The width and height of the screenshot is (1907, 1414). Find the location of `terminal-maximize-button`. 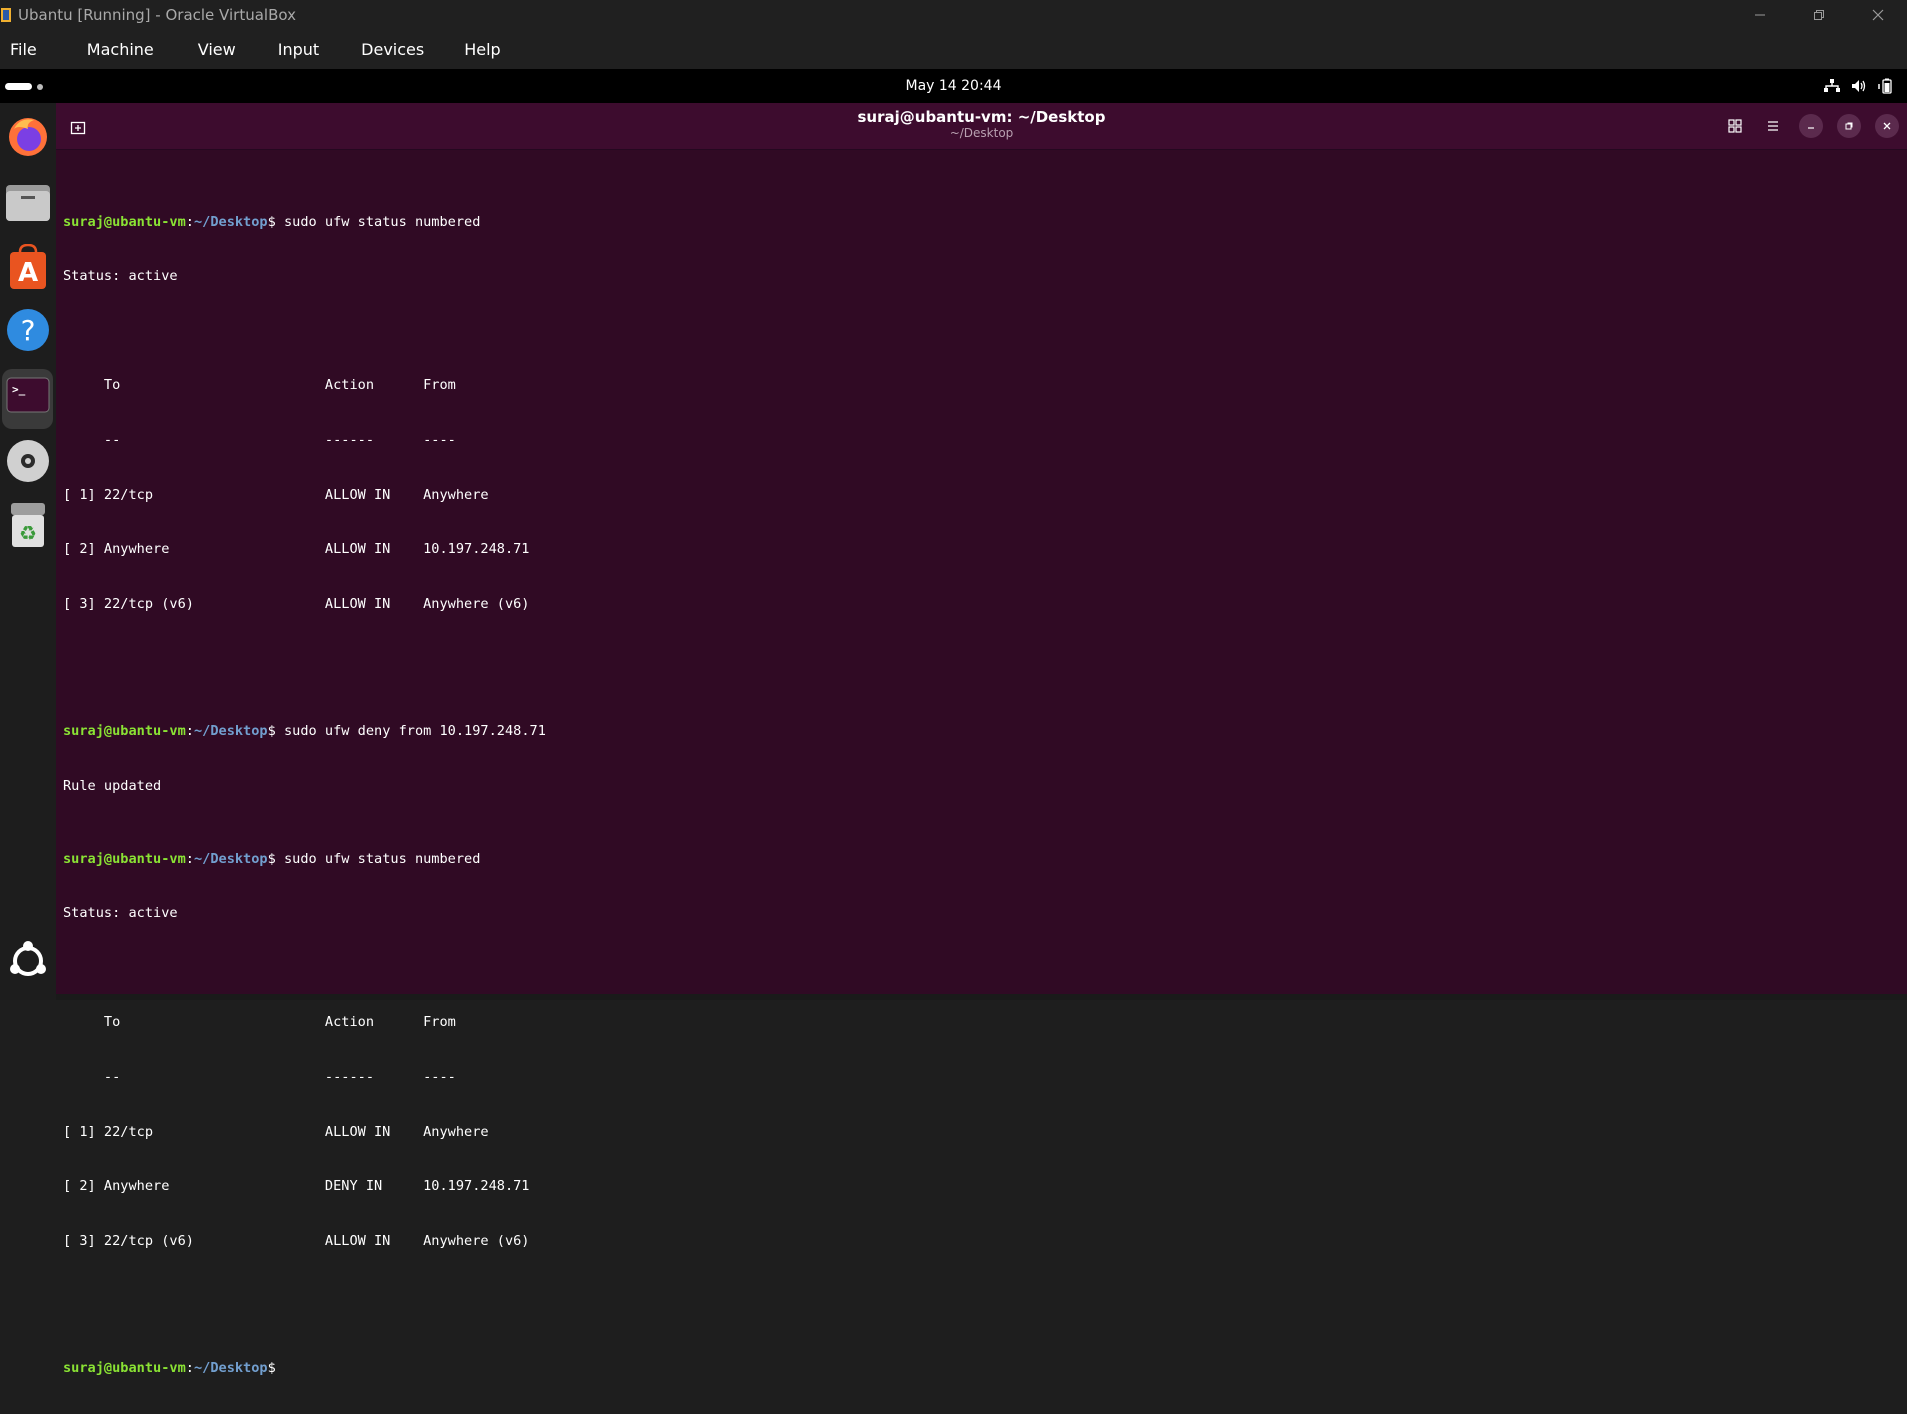

terminal-maximize-button is located at coordinates (1849, 126).